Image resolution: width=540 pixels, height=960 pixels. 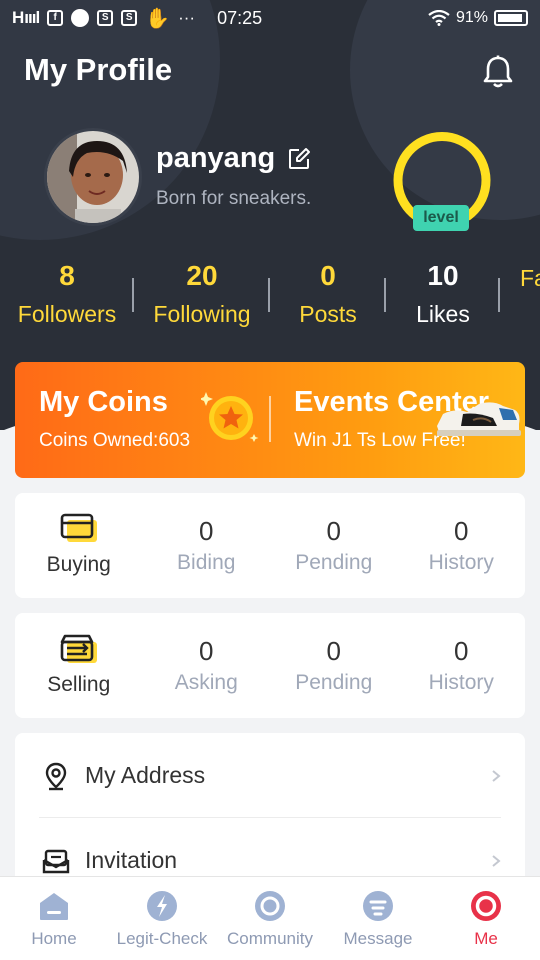 What do you see at coordinates (270, 938) in the screenshot?
I see `nav-label: Community` at bounding box center [270, 938].